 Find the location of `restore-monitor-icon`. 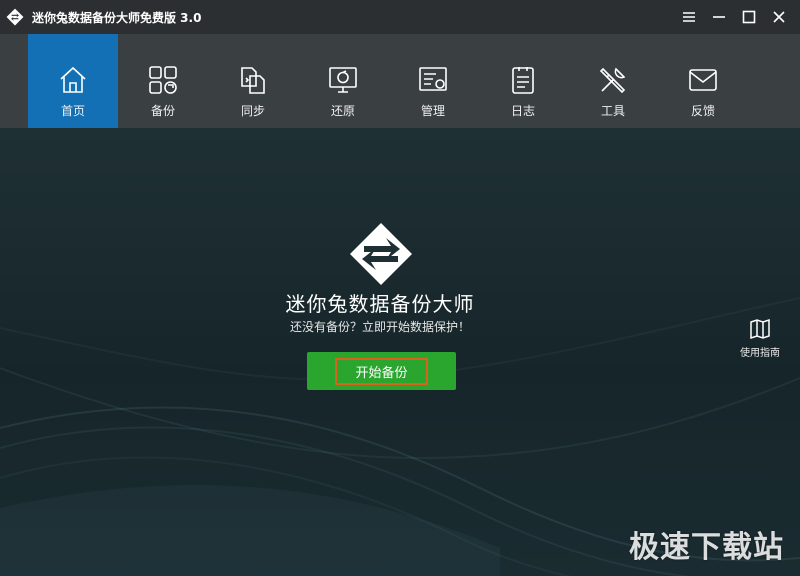

restore-monitor-icon is located at coordinates (343, 80).